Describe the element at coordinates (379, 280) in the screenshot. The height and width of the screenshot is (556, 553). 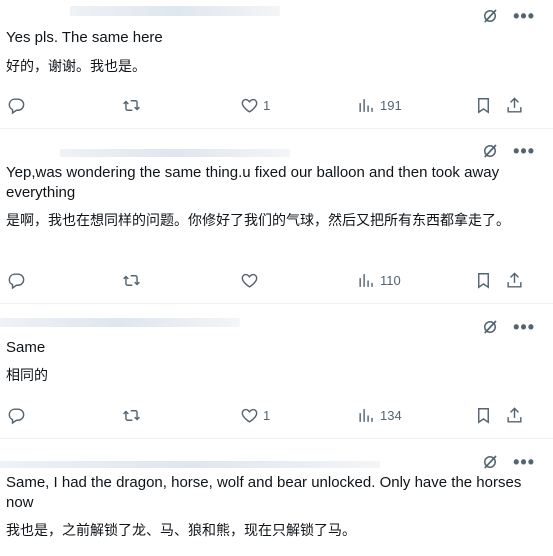
I see `views-button: 110` at that location.